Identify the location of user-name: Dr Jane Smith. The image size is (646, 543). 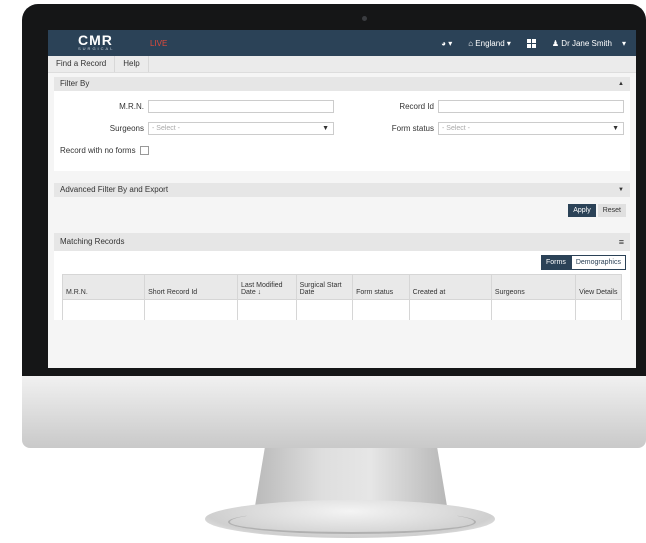
(586, 43).